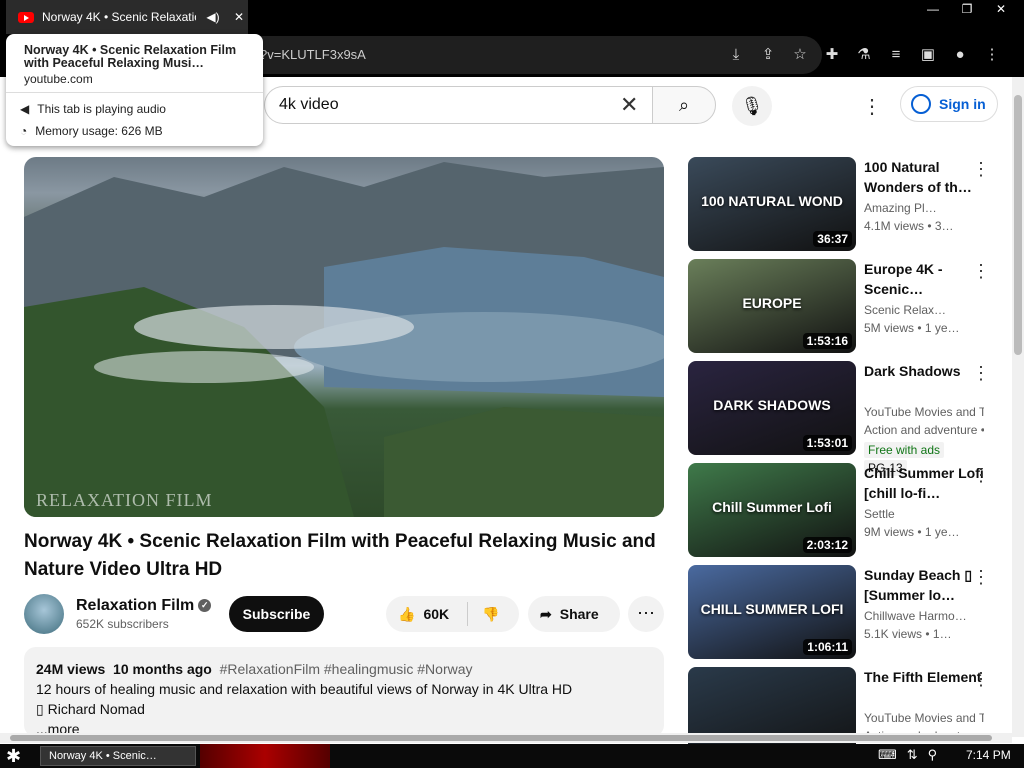 The width and height of the screenshot is (1024, 768). What do you see at coordinates (213, 17) in the screenshot?
I see `audio-icon: ◀)` at bounding box center [213, 17].